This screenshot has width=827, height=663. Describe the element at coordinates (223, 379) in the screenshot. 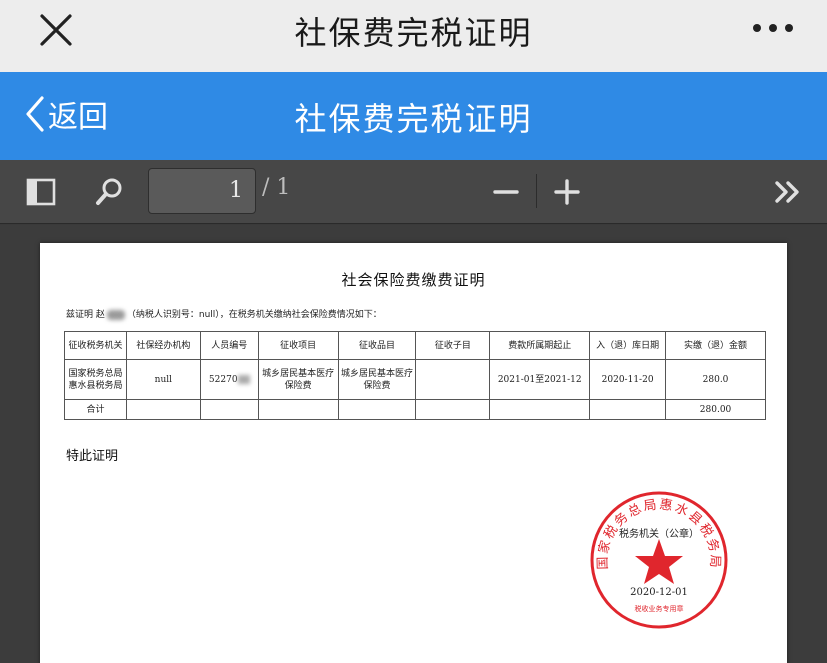

I see `person-id-value: 52270` at that location.